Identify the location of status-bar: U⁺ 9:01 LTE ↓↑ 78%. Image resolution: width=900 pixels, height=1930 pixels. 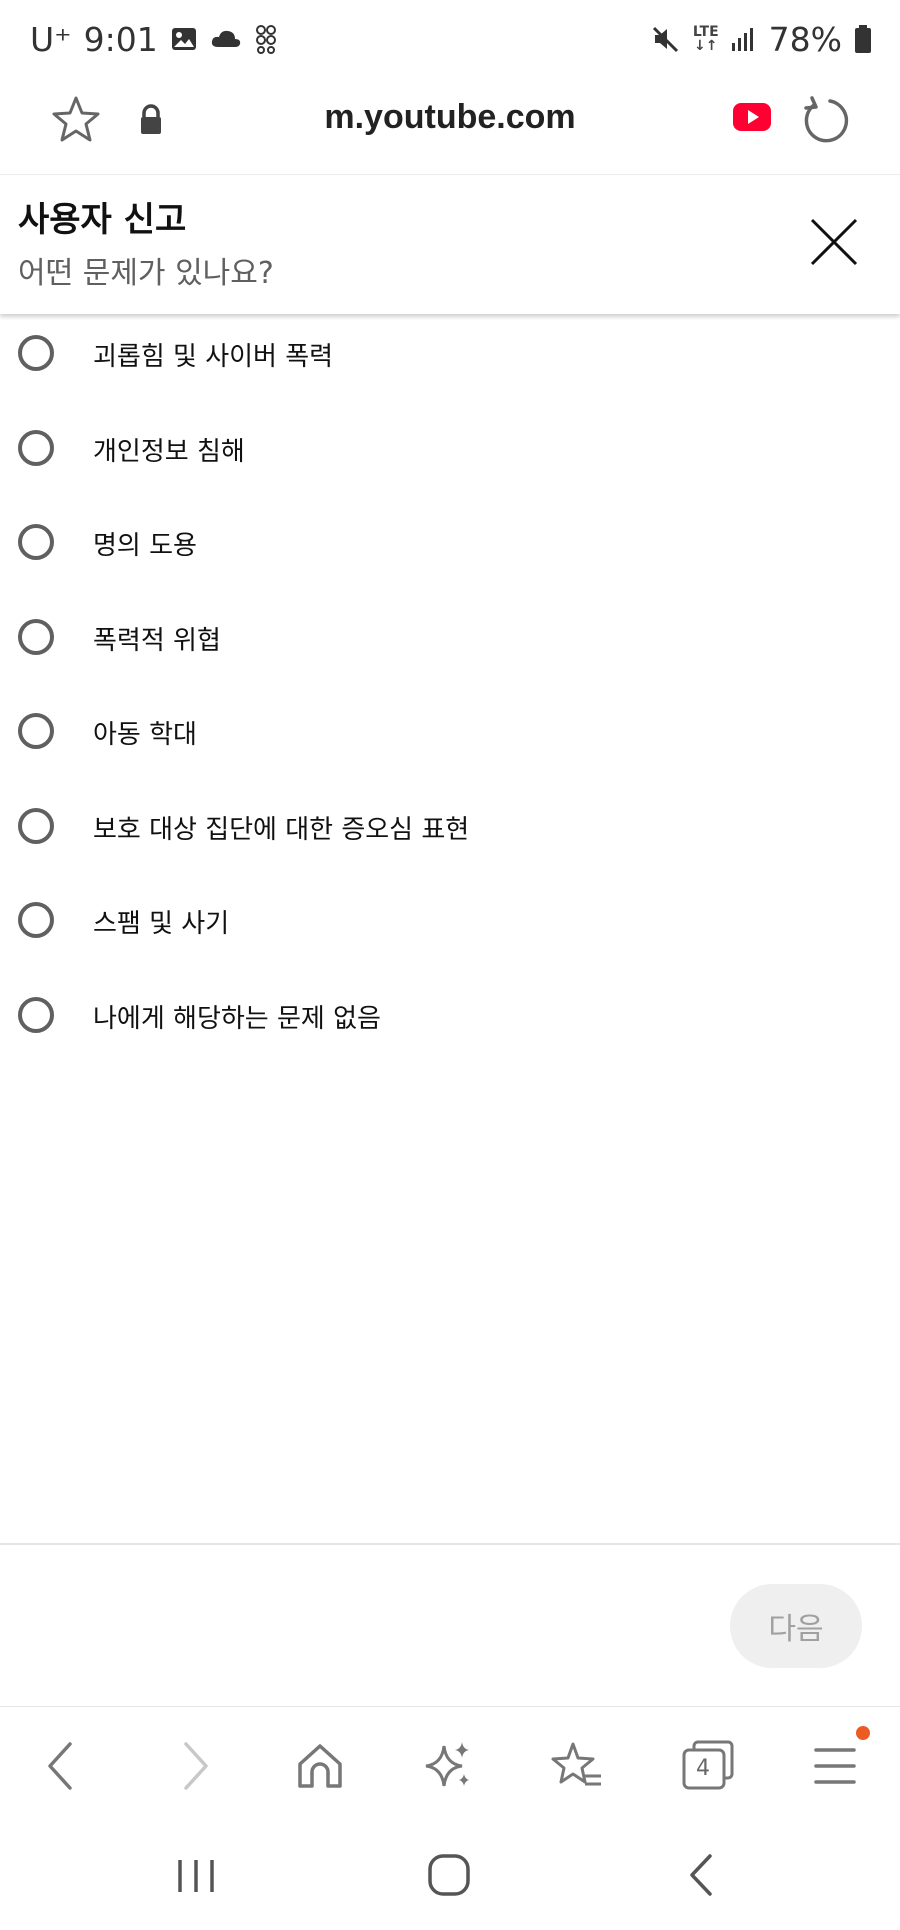
(450, 39).